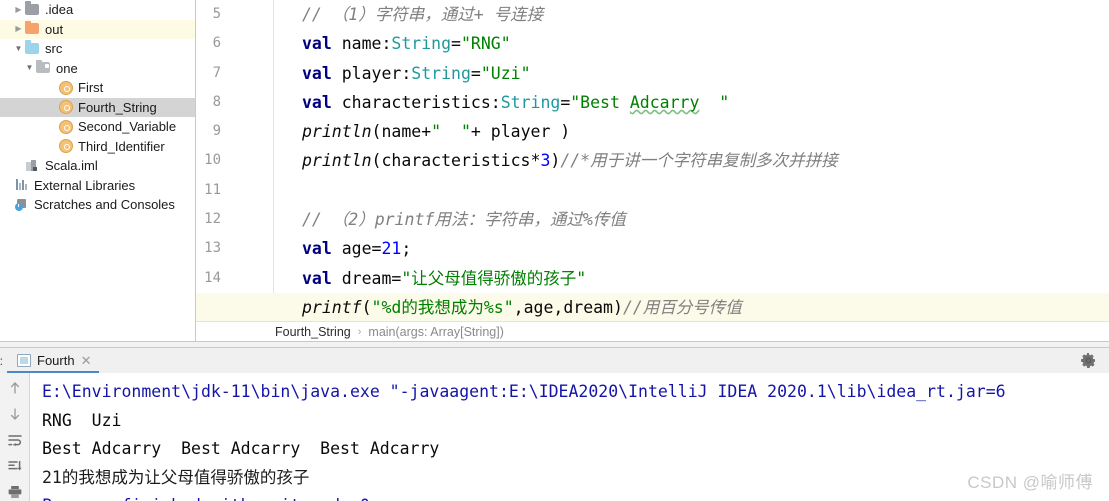 The height and width of the screenshot is (501, 1109). I want to click on breadcrumb-method: main(args: Array[String]), so click(435, 332).